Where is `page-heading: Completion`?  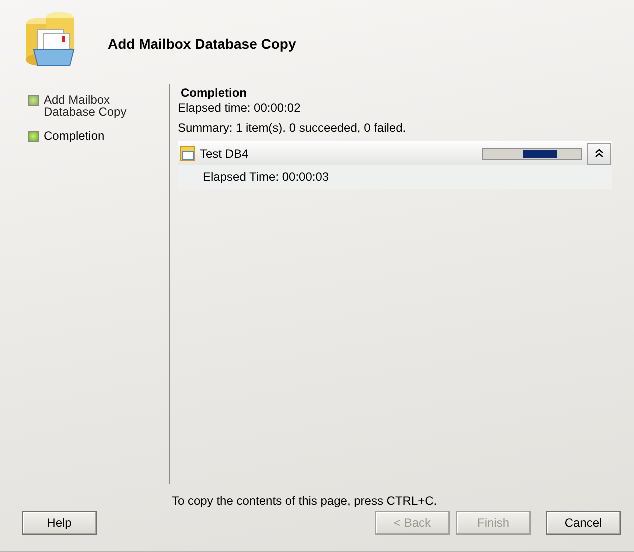
page-heading: Completion is located at coordinates (214, 93).